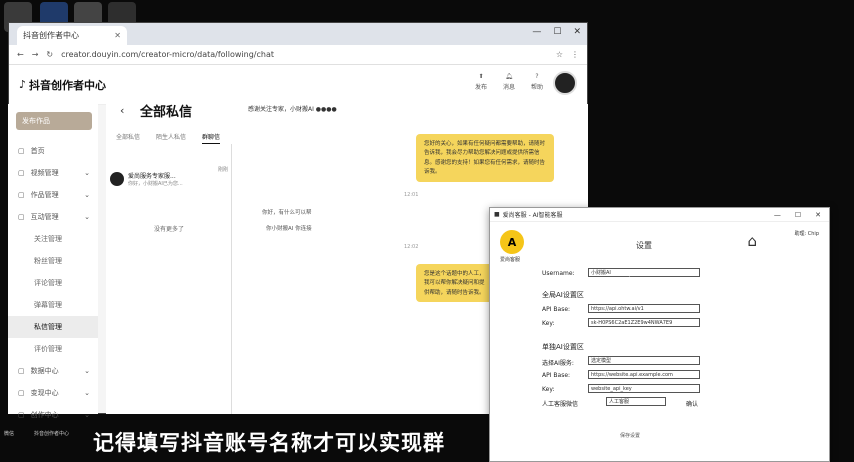  What do you see at coordinates (53, 173) in the screenshot?
I see `sidebar-item: ▢ 视频管理 ⌄` at bounding box center [53, 173].